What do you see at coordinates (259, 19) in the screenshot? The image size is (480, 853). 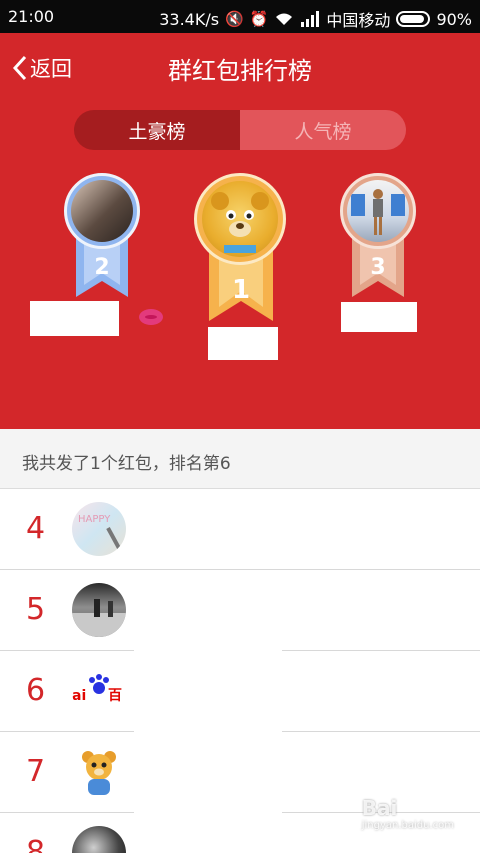 I see `alarm-icon: ⏰` at bounding box center [259, 19].